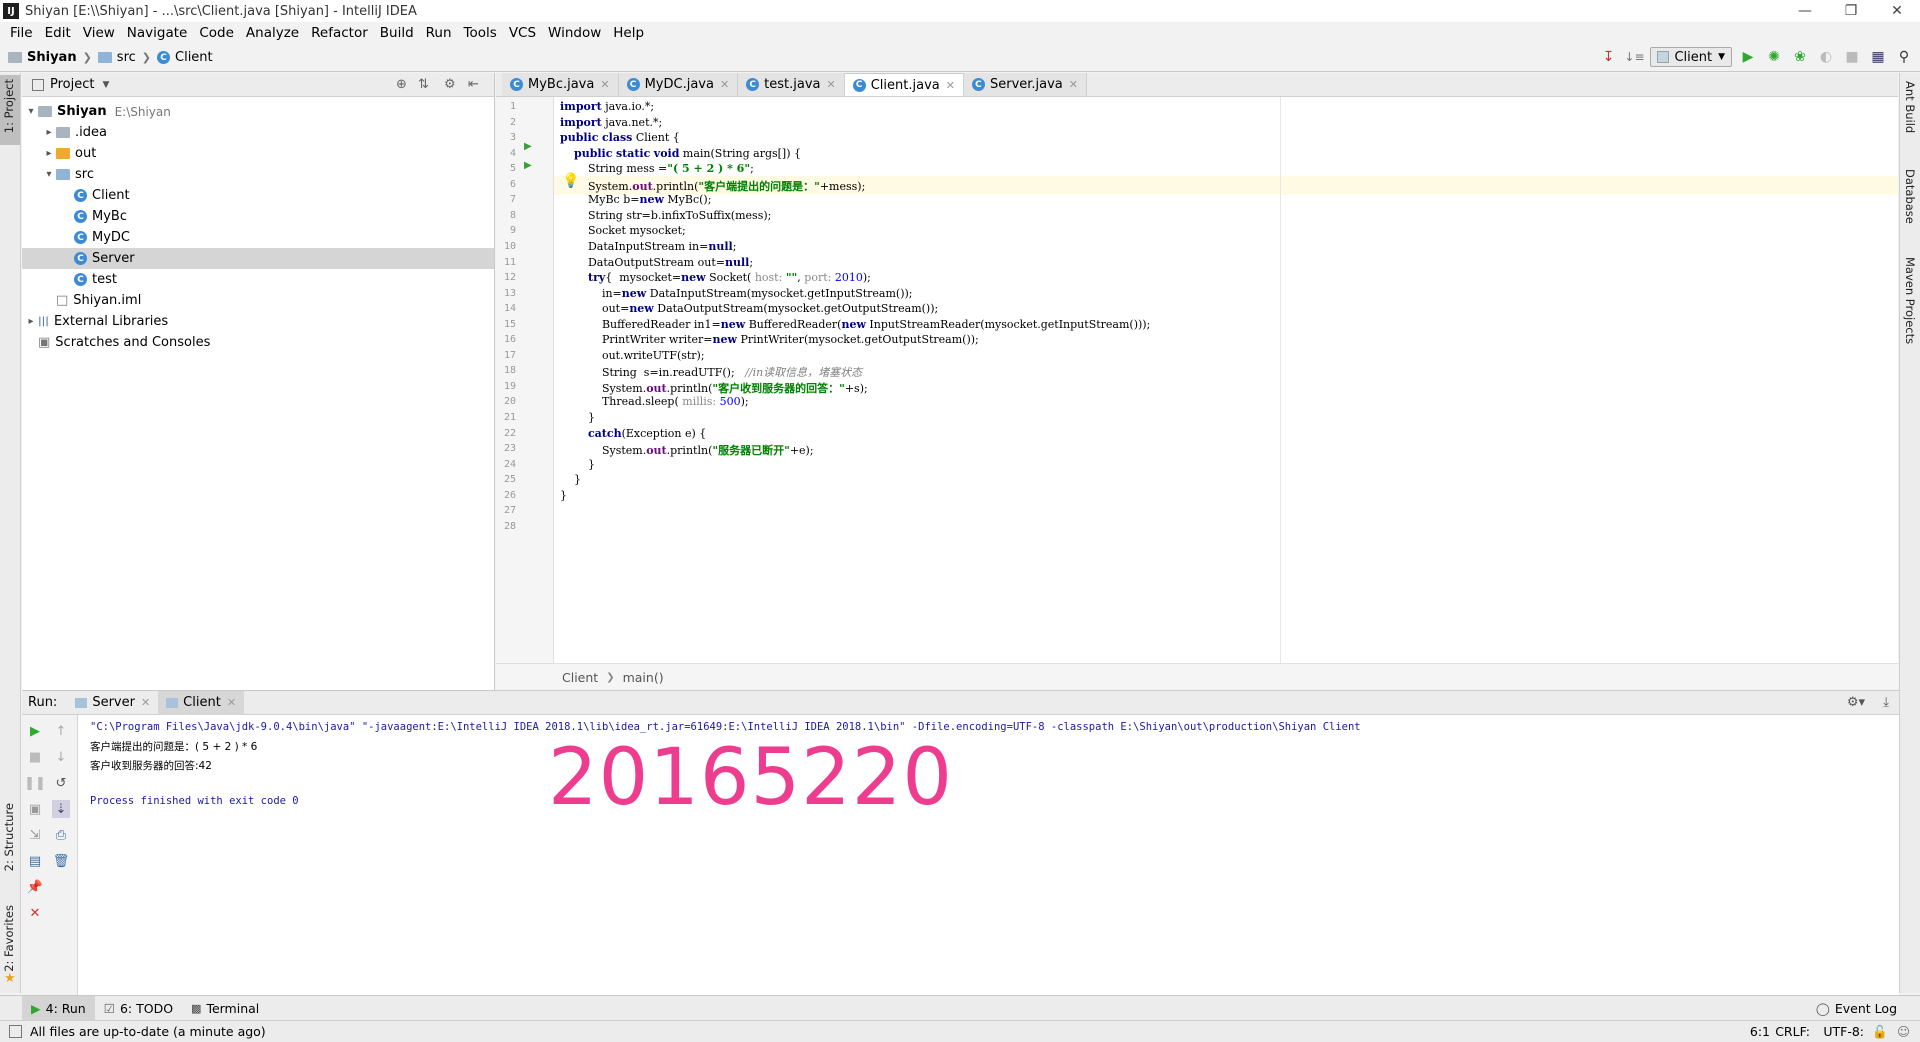 This screenshot has height=1042, width=1920. Describe the element at coordinates (1760, 1031) in the screenshot. I see `caret-position: 6:1` at that location.